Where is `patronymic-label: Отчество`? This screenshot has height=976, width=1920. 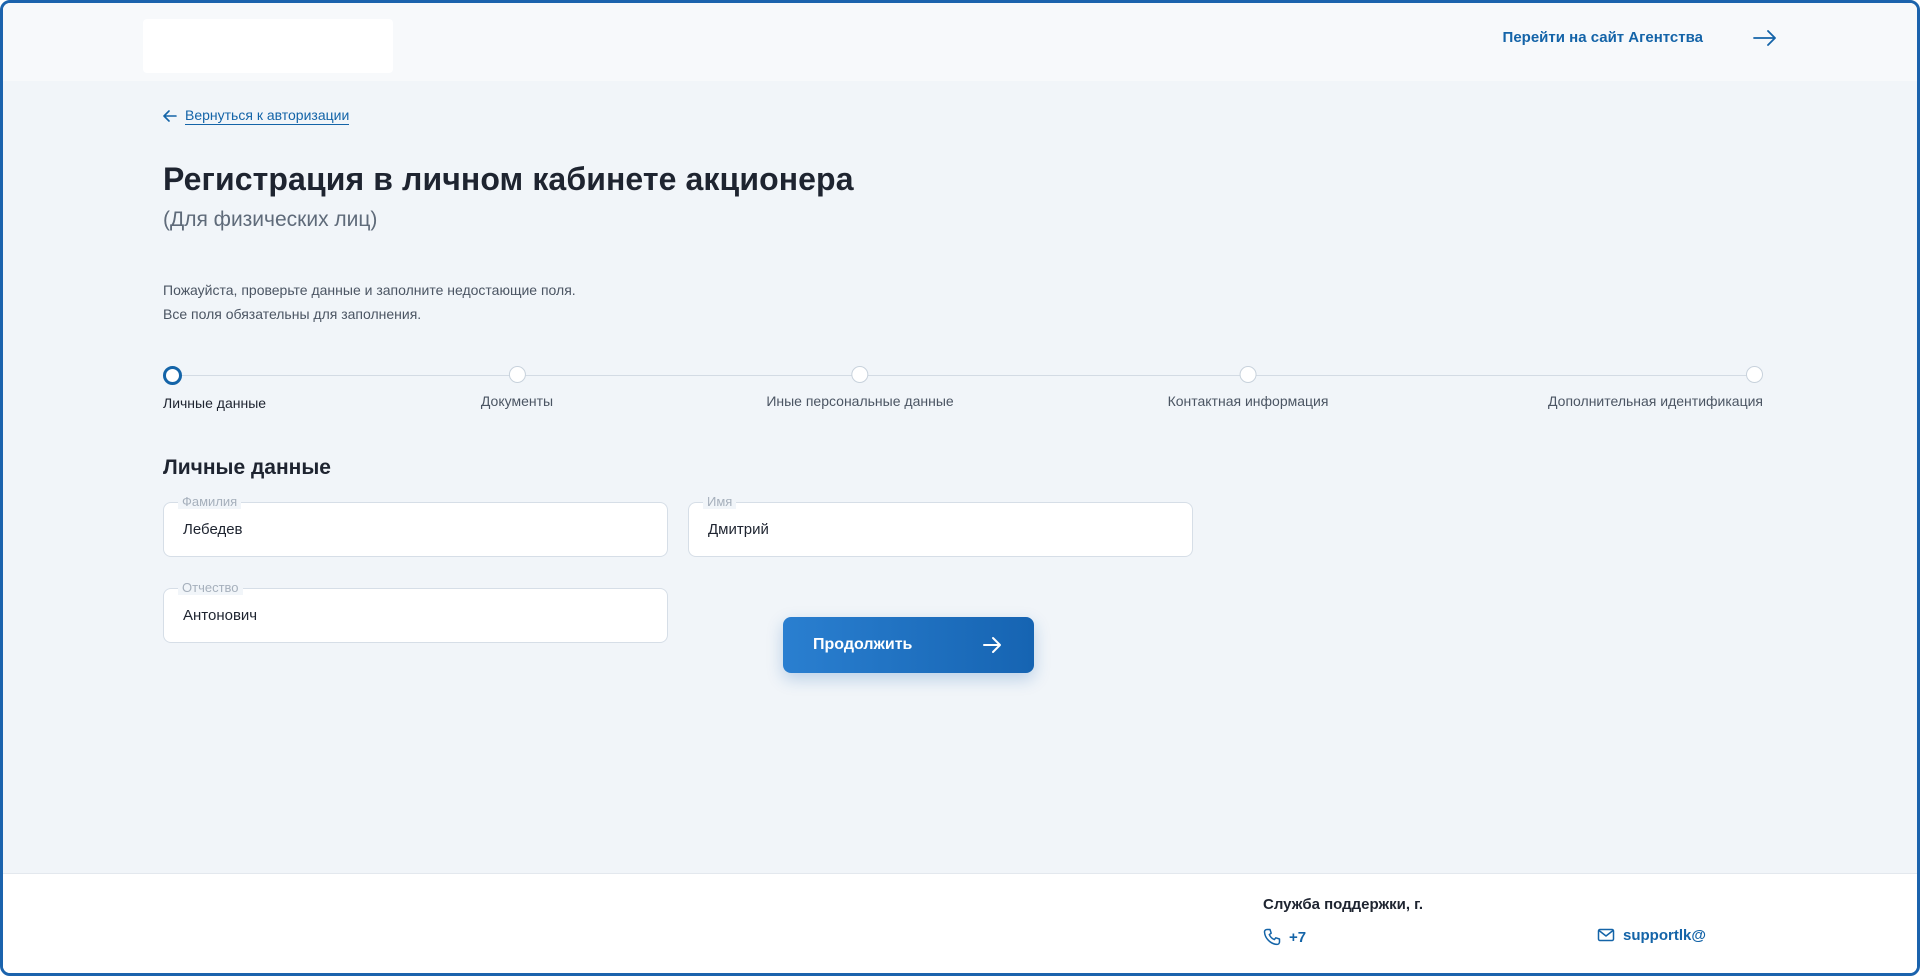
patronymic-label: Отчество is located at coordinates (210, 587).